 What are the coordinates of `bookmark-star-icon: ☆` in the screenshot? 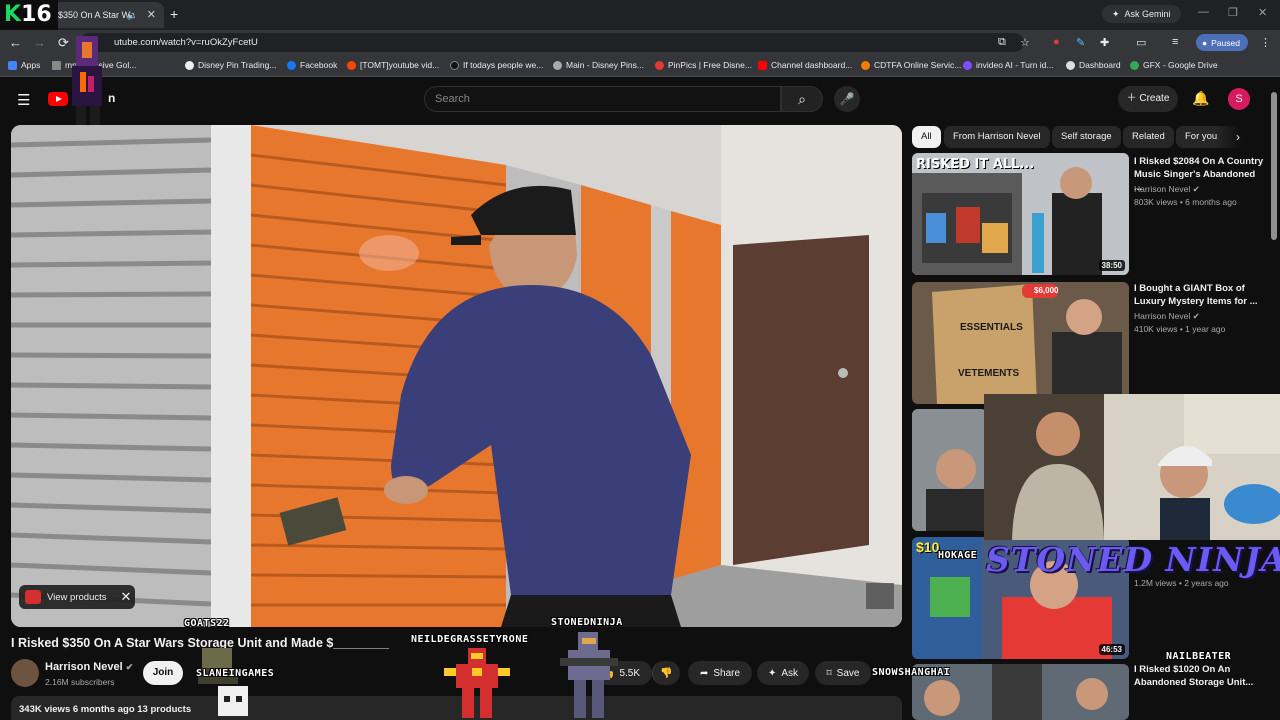 It's located at (1025, 42).